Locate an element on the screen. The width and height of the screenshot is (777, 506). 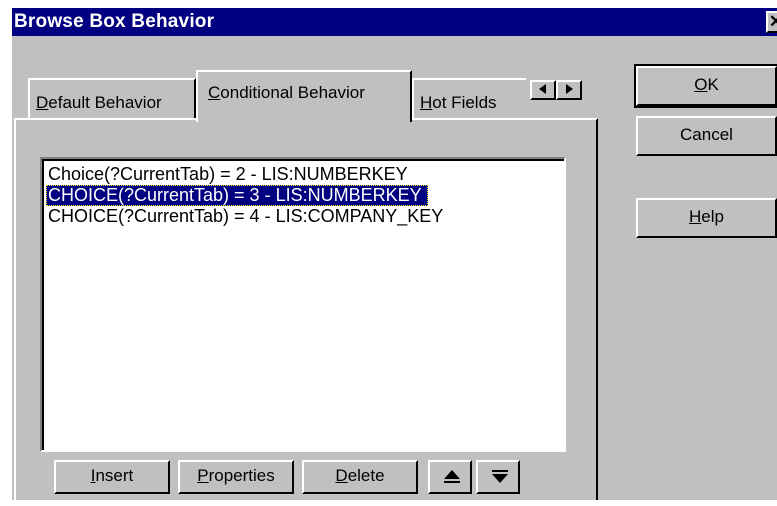
ok-button: OK is located at coordinates (705, 86).